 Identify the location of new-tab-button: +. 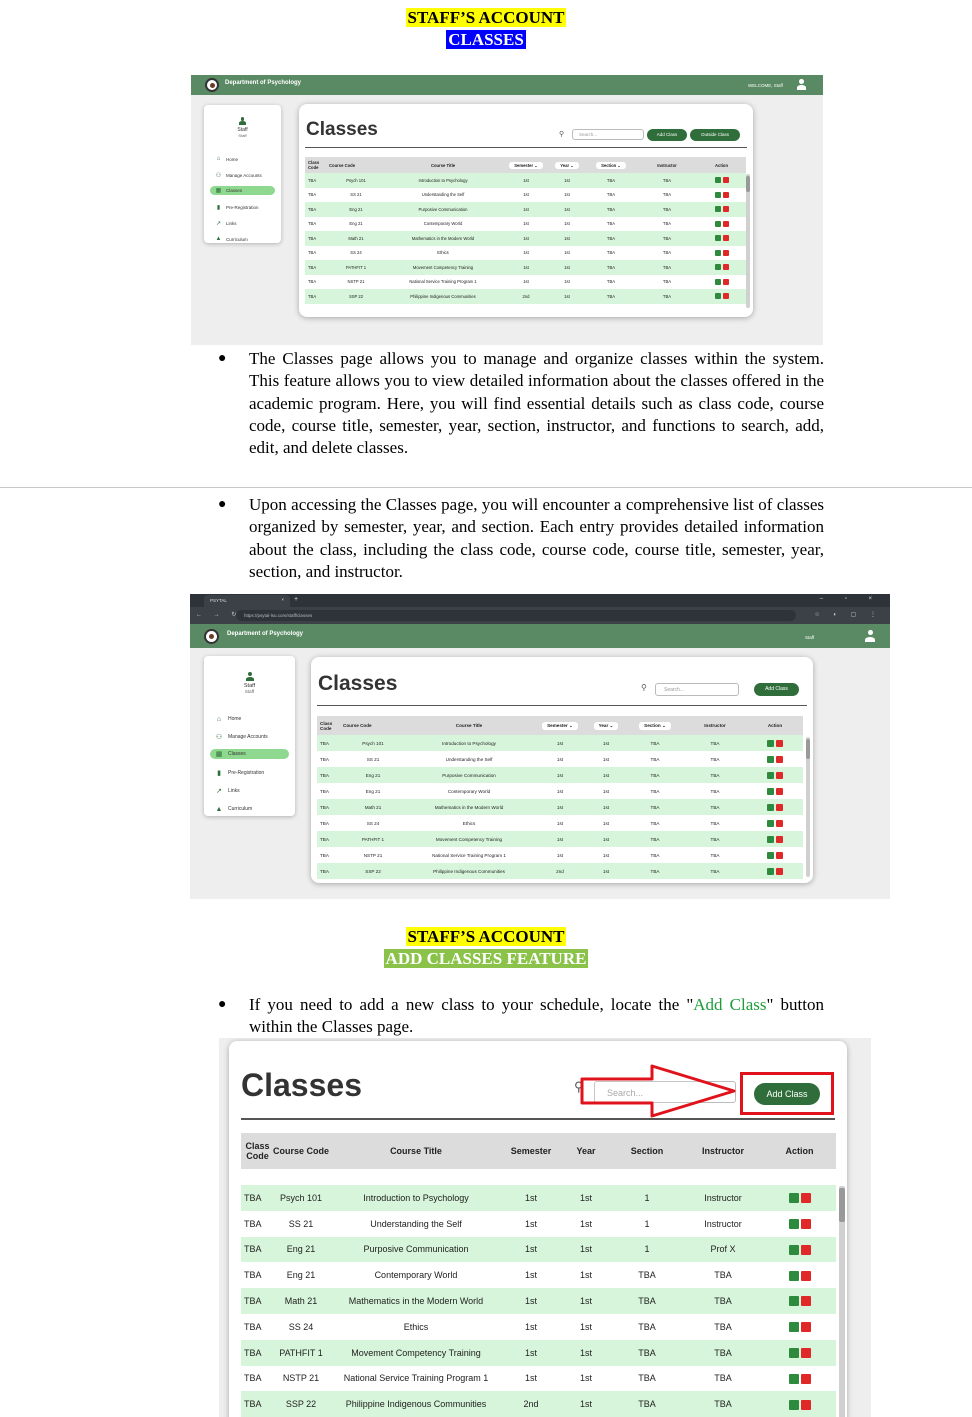
(296, 599).